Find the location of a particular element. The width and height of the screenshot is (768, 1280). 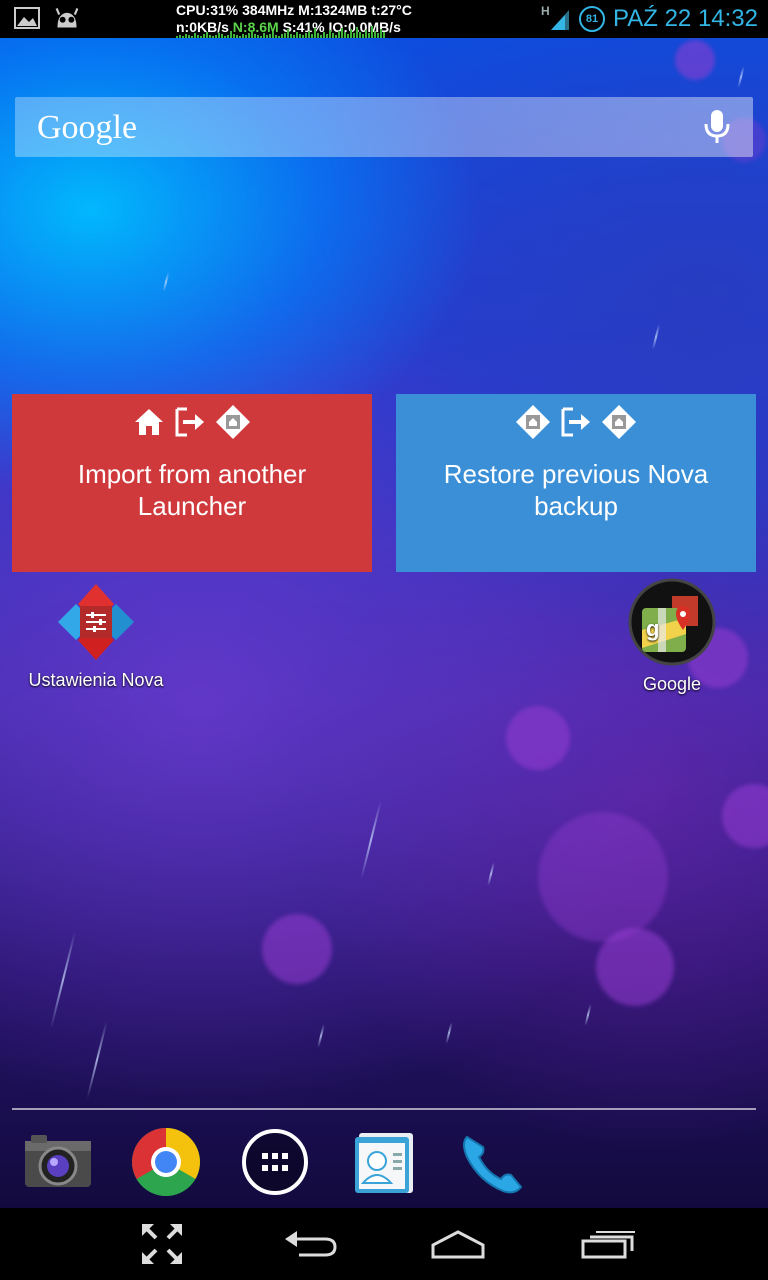

restore-backup-tile: Restore previous Nova backup is located at coordinates (576, 483).